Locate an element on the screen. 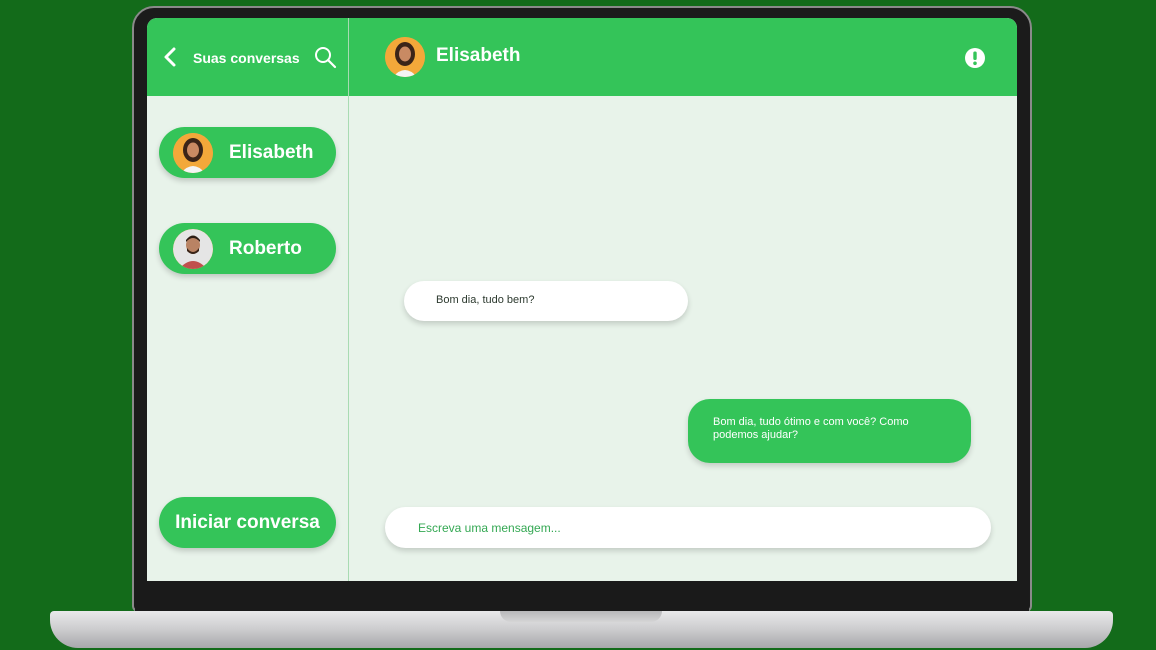 Image resolution: width=1156 pixels, height=650 pixels. contact-avatar is located at coordinates (405, 57).